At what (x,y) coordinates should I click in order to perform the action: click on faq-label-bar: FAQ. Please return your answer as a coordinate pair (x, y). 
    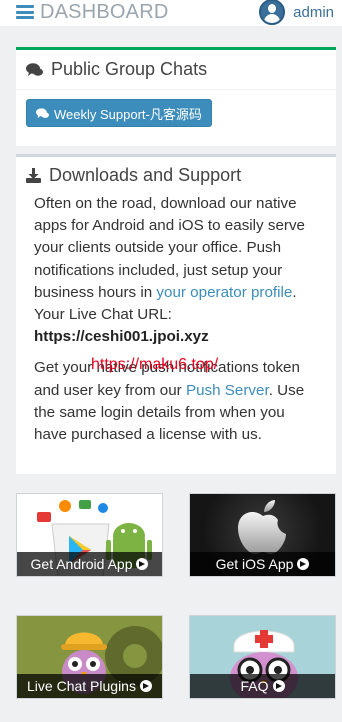
    Looking at the image, I should click on (262, 686).